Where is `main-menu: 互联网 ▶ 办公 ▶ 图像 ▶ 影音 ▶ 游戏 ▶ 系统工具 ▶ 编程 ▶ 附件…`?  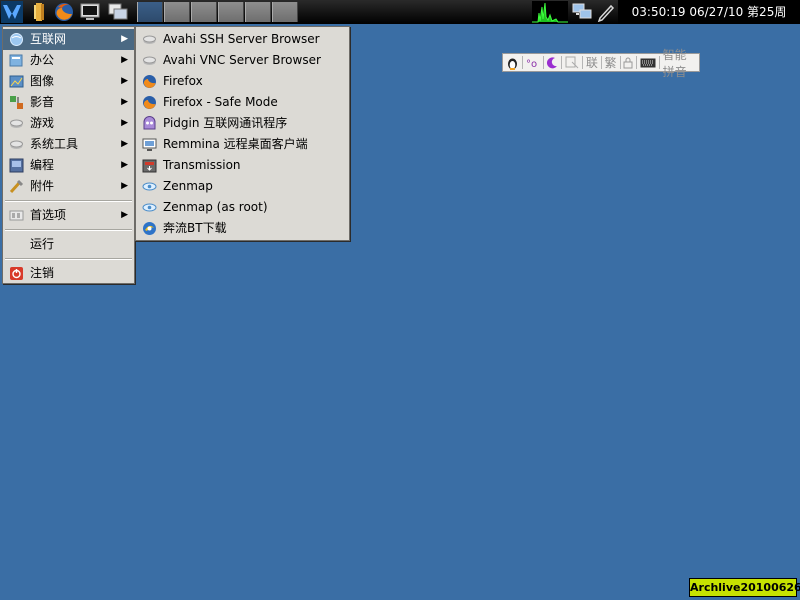
main-menu: 互联网 ▶ 办公 ▶ 图像 ▶ 影音 ▶ 游戏 ▶ 系统工具 ▶ 编程 ▶ 附件… is located at coordinates (68, 155).